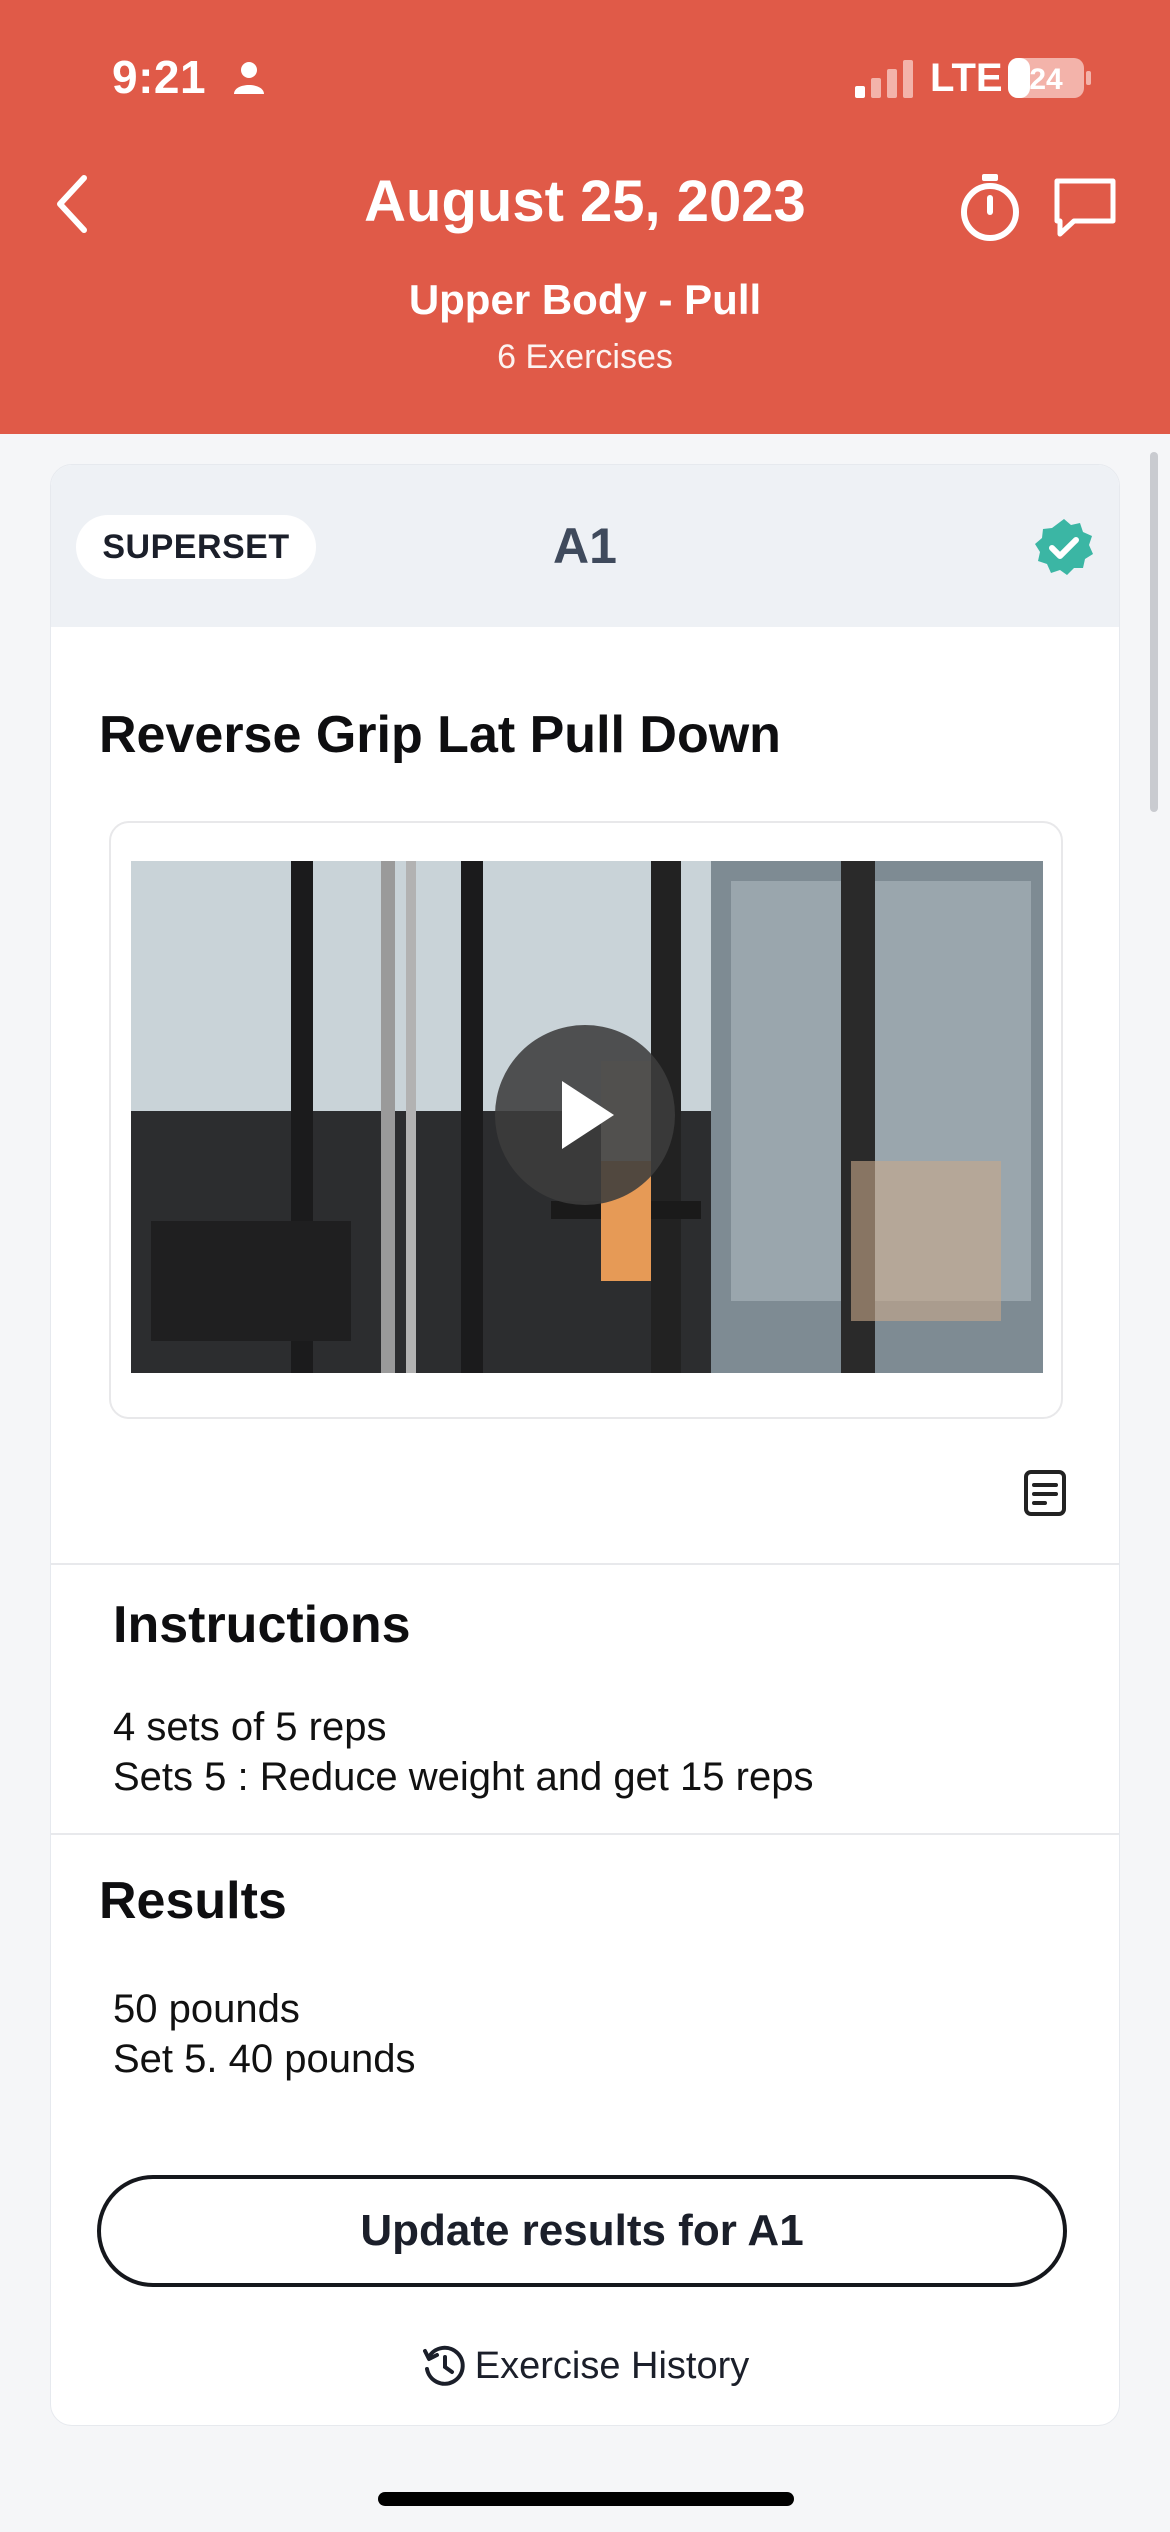  What do you see at coordinates (884, 79) in the screenshot?
I see `signal-icon` at bounding box center [884, 79].